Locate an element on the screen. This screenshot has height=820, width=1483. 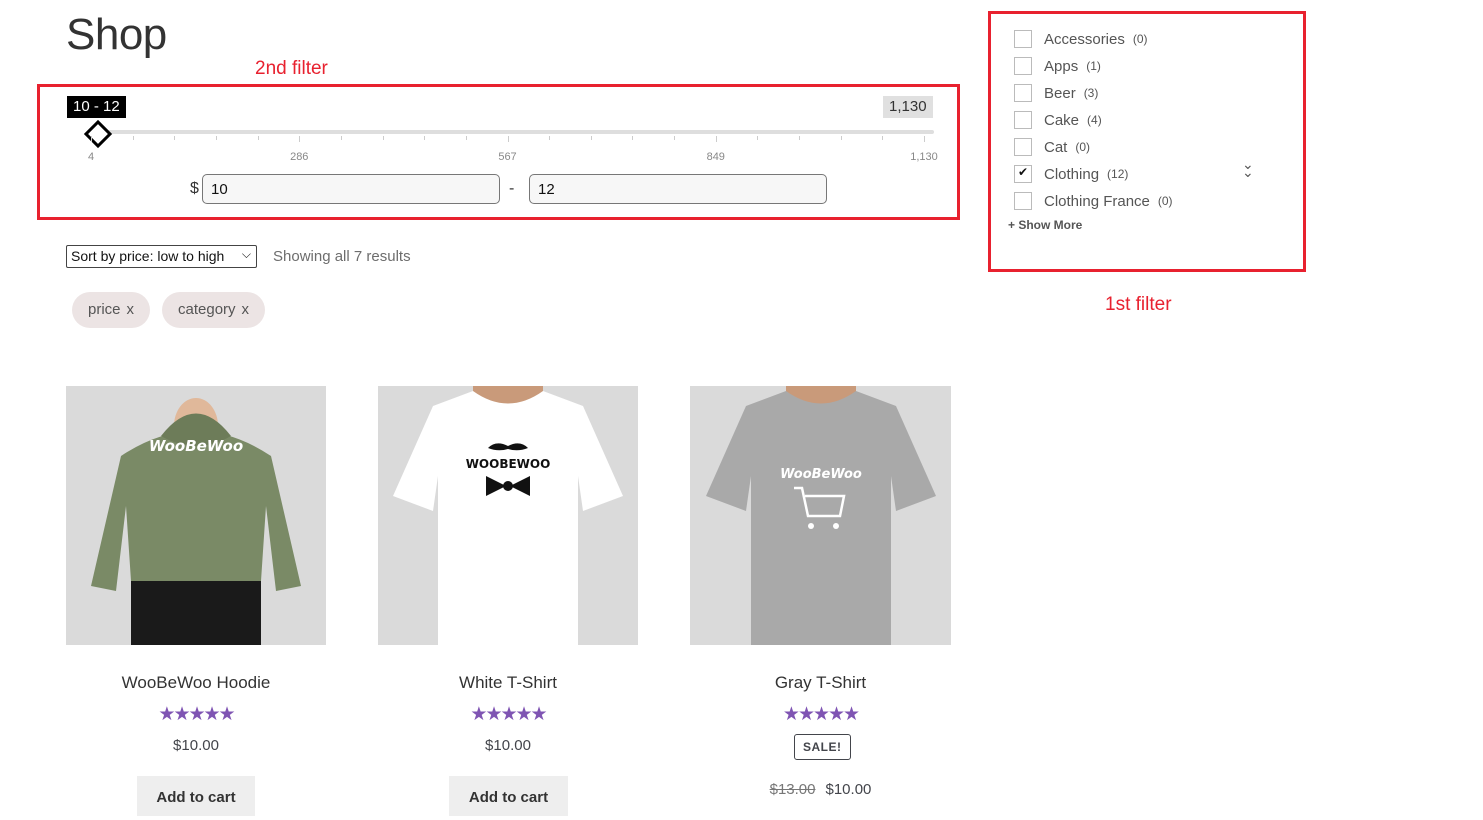
category-item: Accessories (0) is located at coordinates (1081, 39).